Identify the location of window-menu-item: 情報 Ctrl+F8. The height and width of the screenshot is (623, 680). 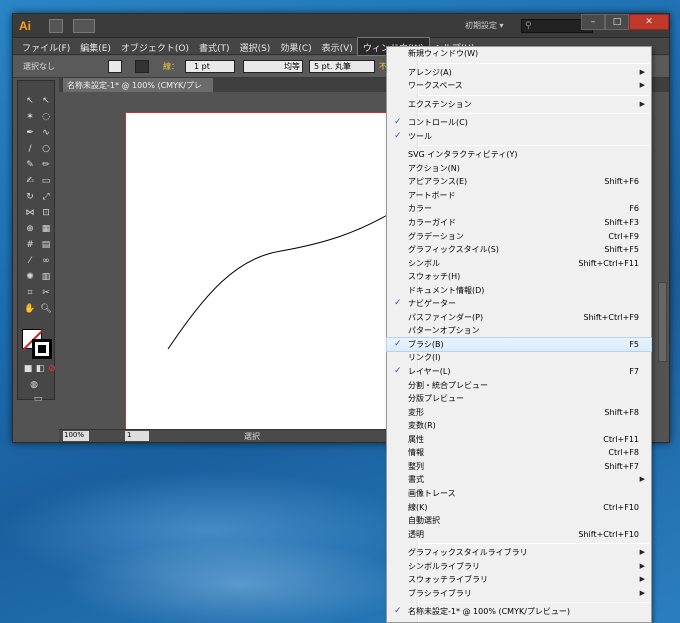
(519, 453).